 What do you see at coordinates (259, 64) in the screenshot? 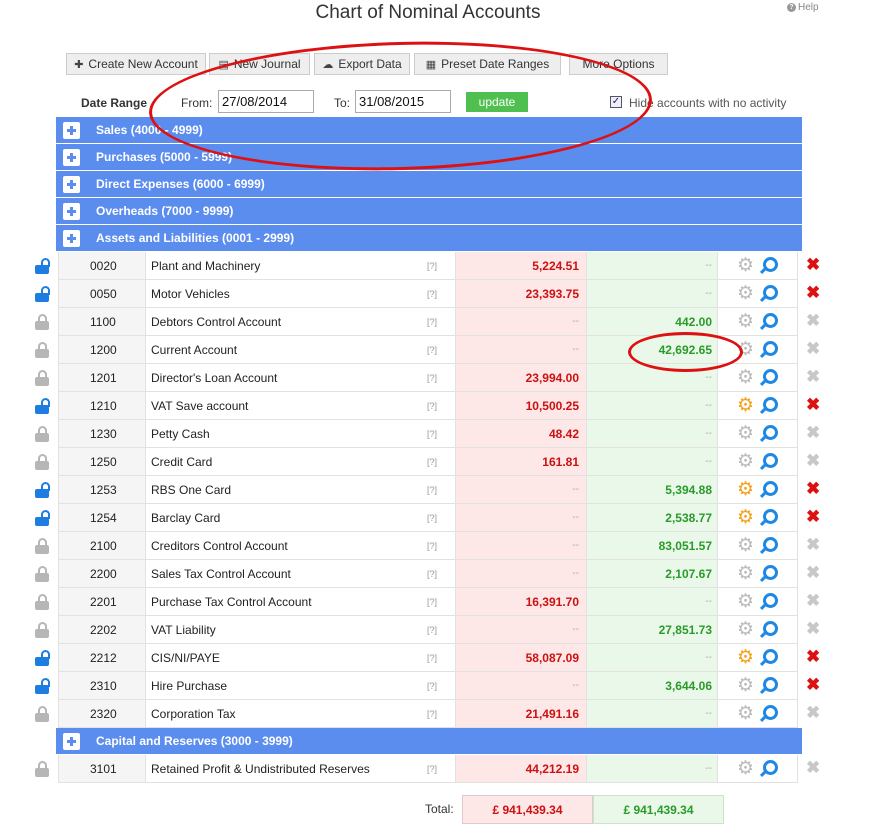
I see `new-journal-button: ▤ New Journal` at bounding box center [259, 64].